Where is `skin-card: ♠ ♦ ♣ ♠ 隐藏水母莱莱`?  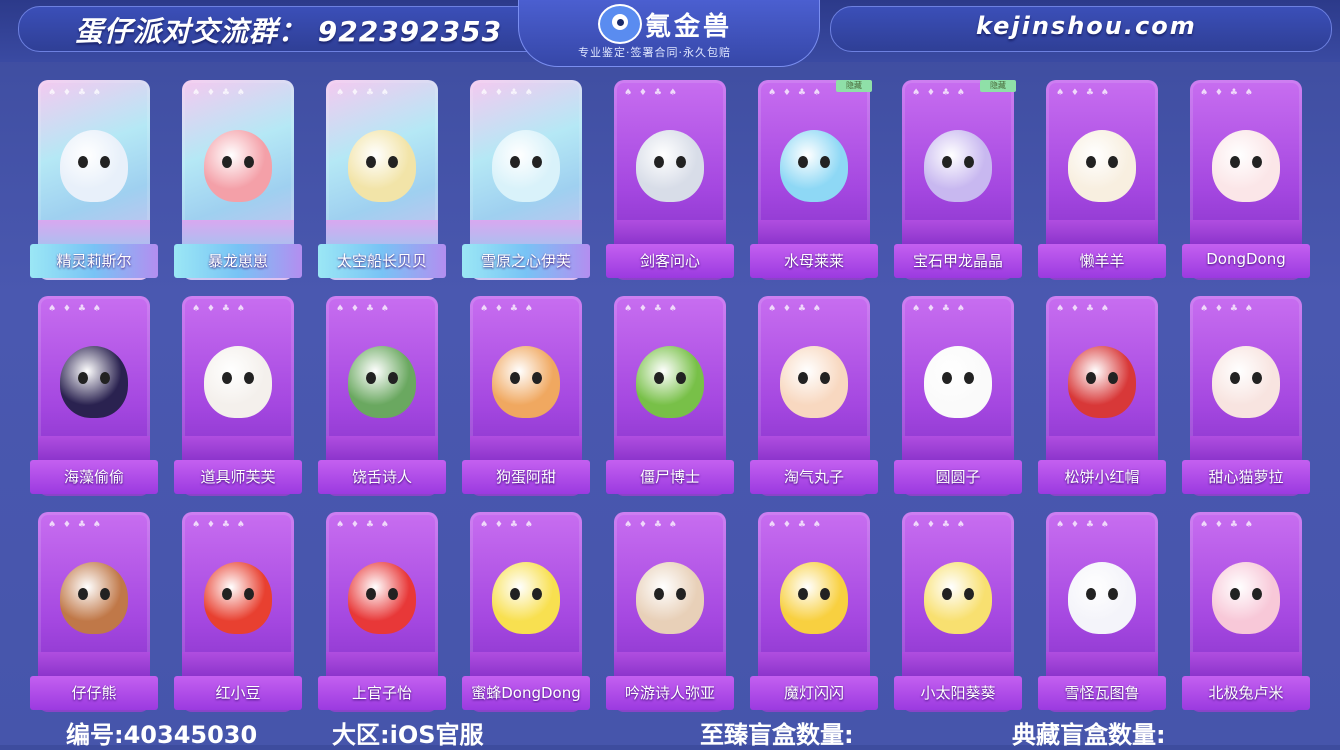 skin-card: ♠ ♦ ♣ ♠ 隐藏水母莱莱 is located at coordinates (814, 180).